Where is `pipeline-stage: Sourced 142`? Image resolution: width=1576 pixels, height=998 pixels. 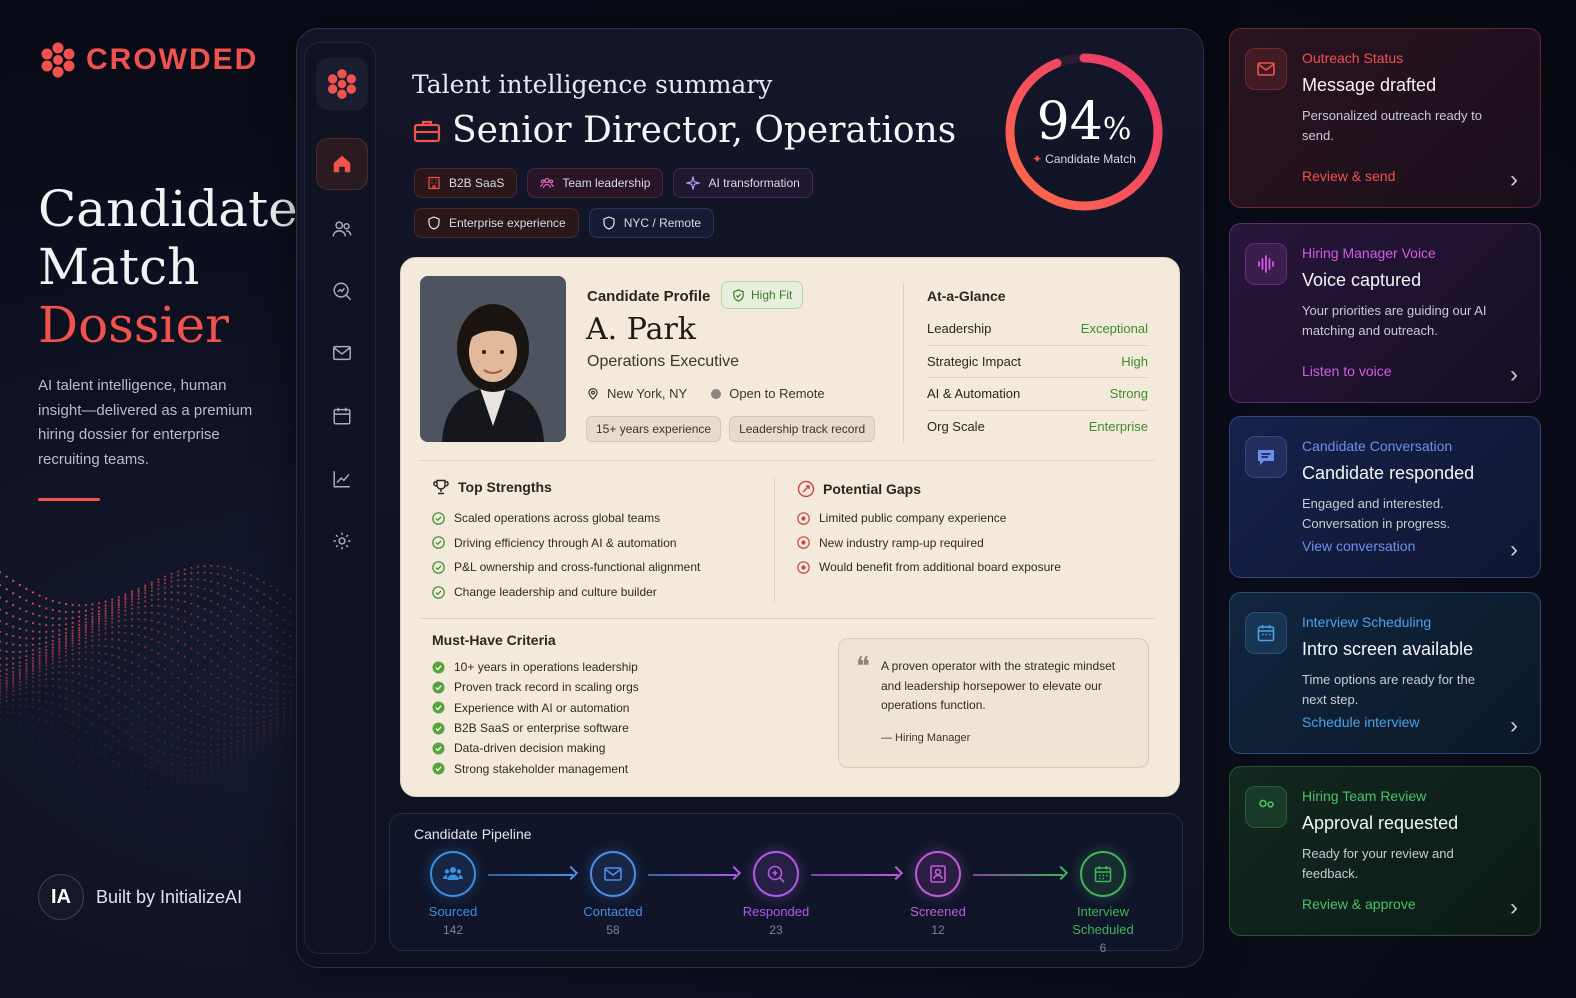
pipeline-stage: Sourced 142 is located at coordinates (453, 894).